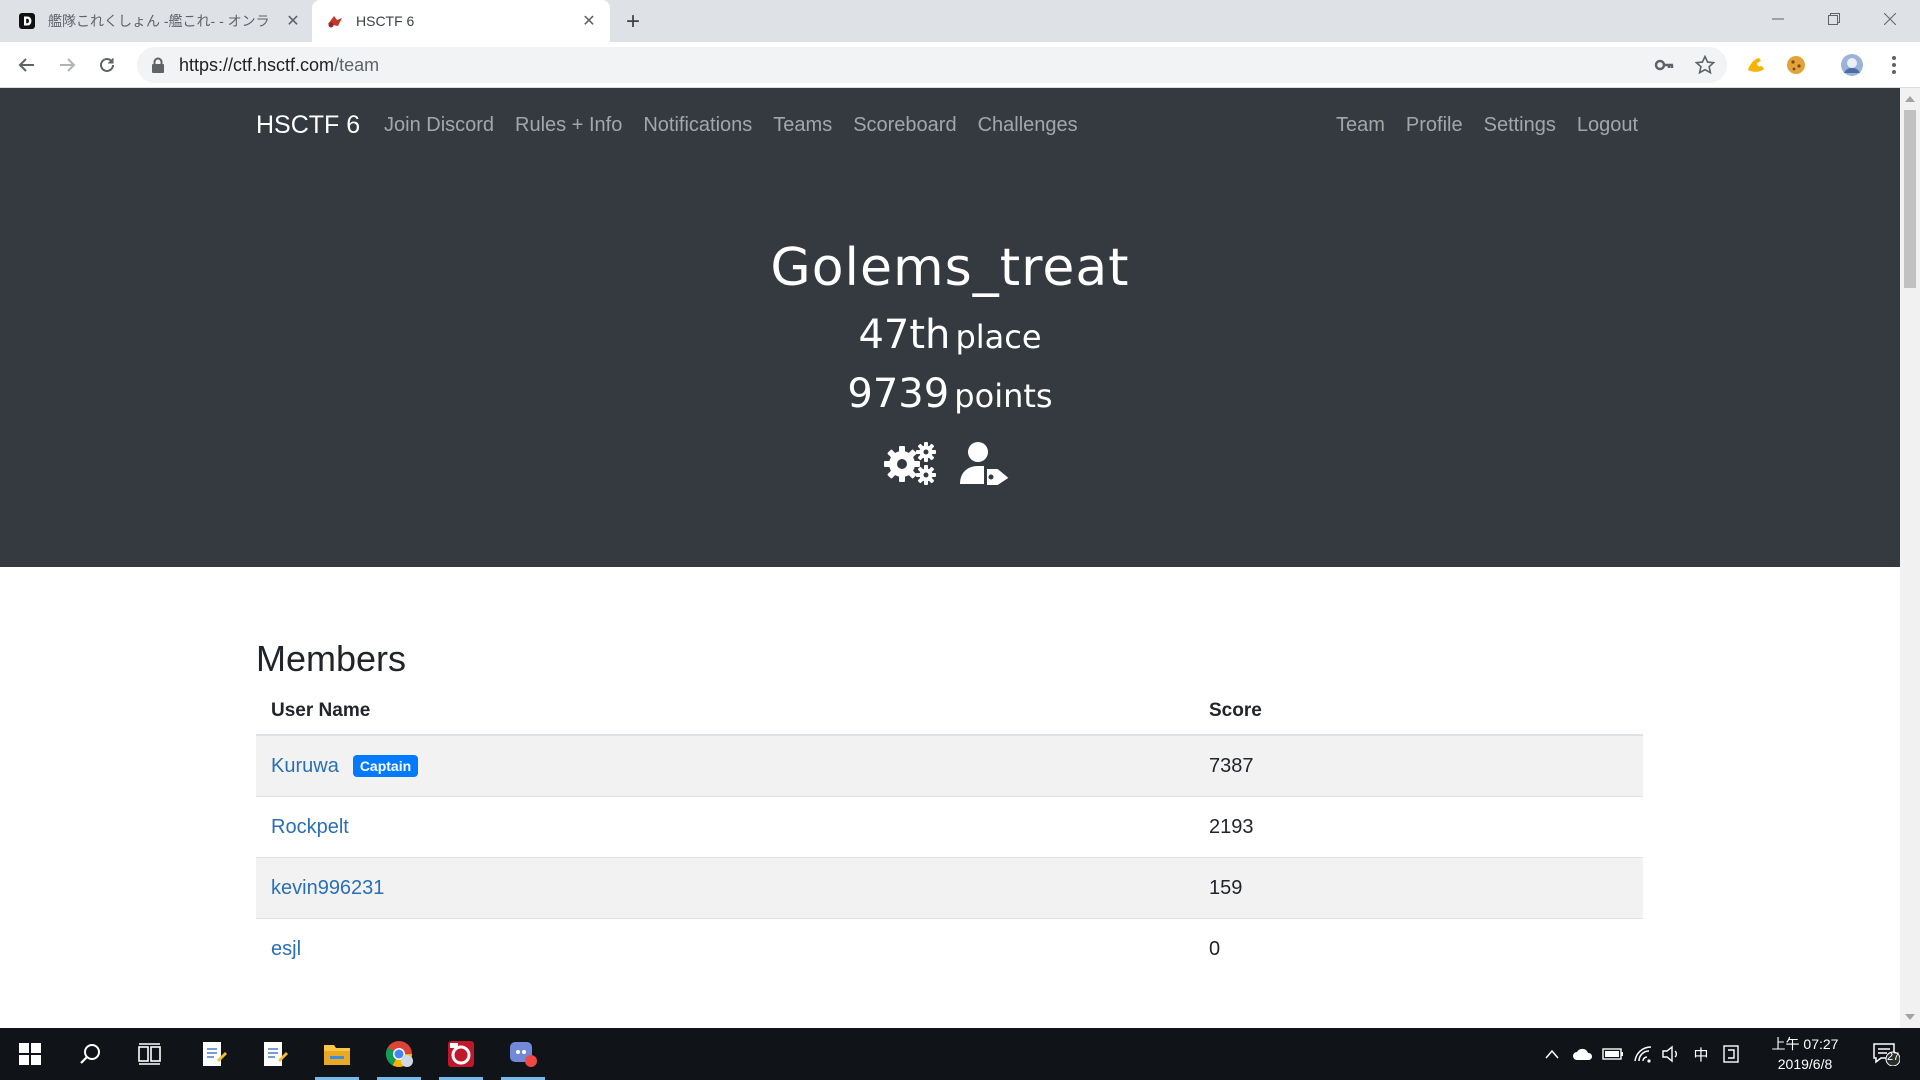  I want to click on windows-logo-icon, so click(30, 1054).